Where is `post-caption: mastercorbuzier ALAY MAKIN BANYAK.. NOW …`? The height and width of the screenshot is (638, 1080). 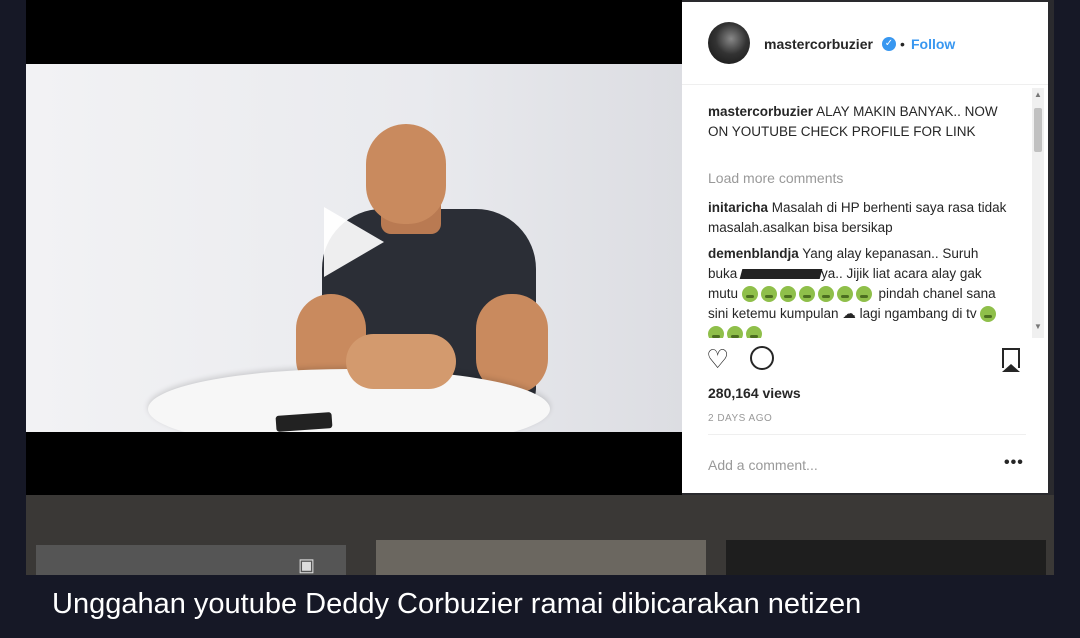 post-caption: mastercorbuzier ALAY MAKIN BANYAK.. NOW … is located at coordinates (858, 122).